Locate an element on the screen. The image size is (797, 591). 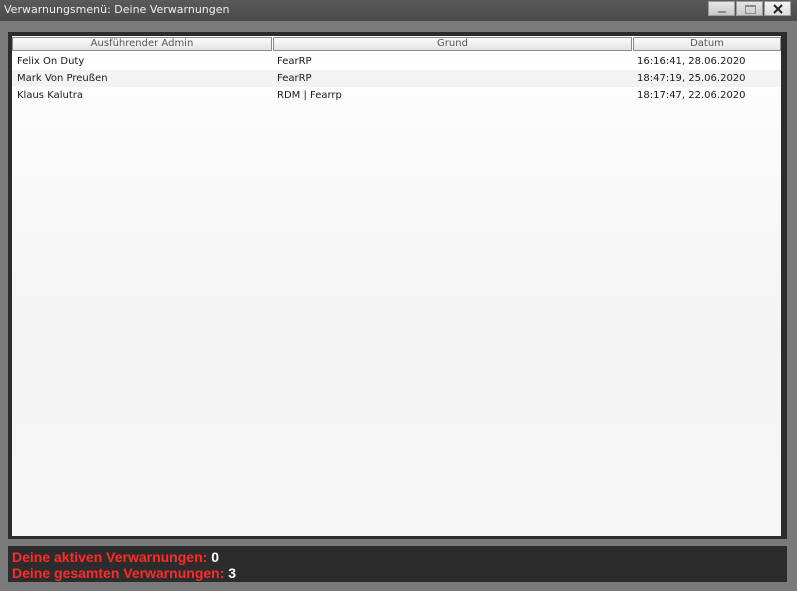
total-warnings-line: Deine gesamten Verwarnungen: 3 is located at coordinates (124, 573).